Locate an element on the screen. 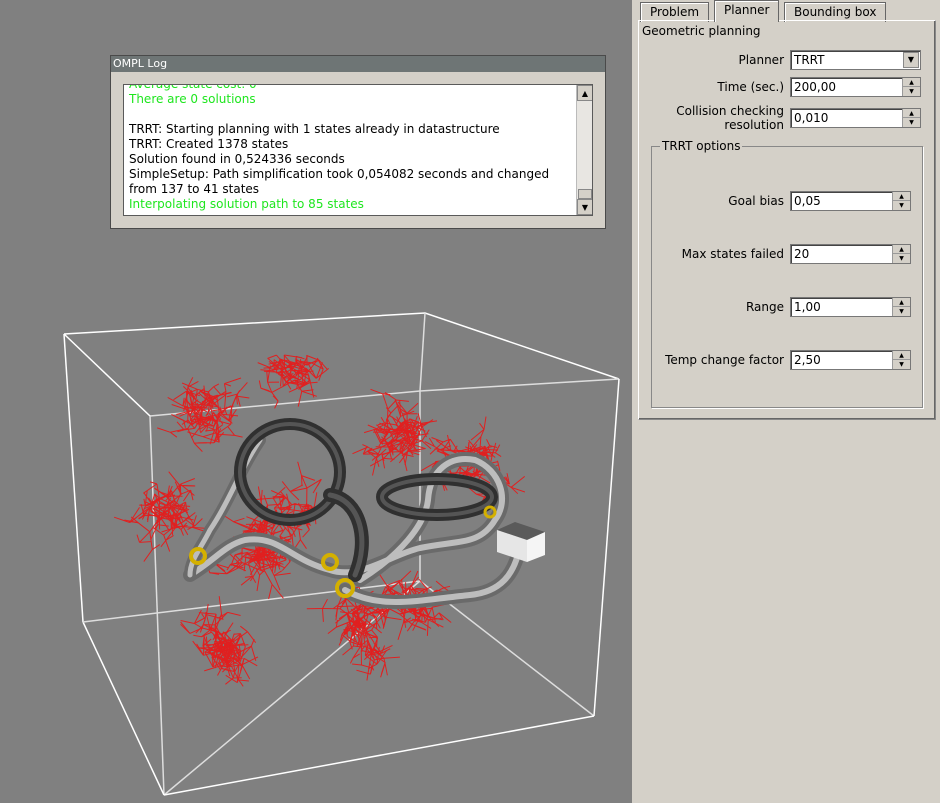  range-spinbox: 1,00 ▲ ▼ is located at coordinates (850, 307).